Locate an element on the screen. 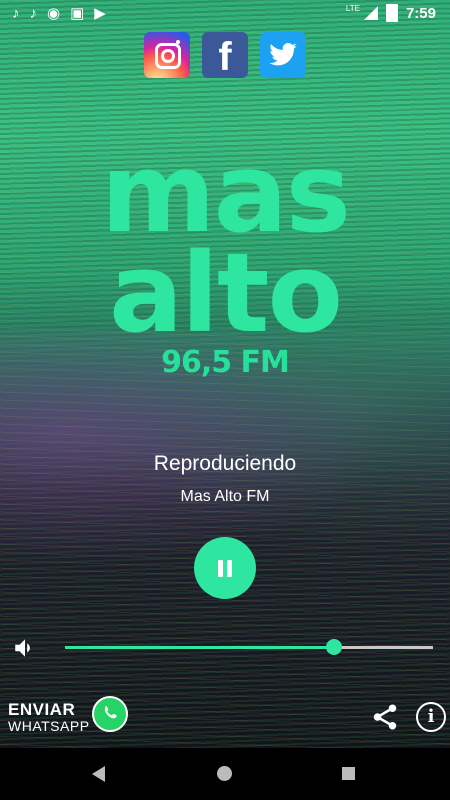 The height and width of the screenshot is (800, 450). send-whatsapp-button: ENVIAR WHATSAPP is located at coordinates (68, 717).